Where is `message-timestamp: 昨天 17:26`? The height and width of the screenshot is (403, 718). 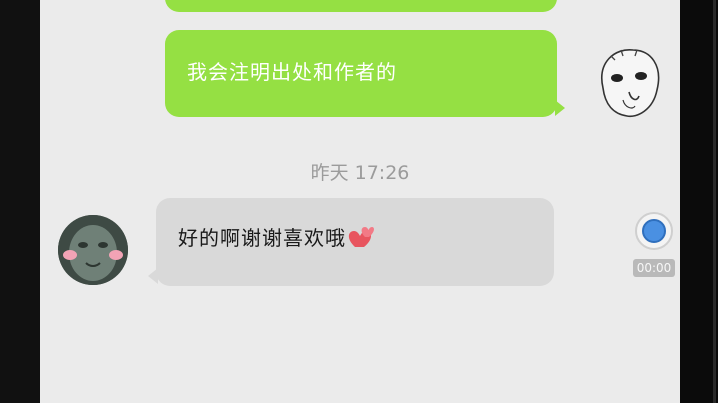
message-timestamp: 昨天 17:26 is located at coordinates (360, 173).